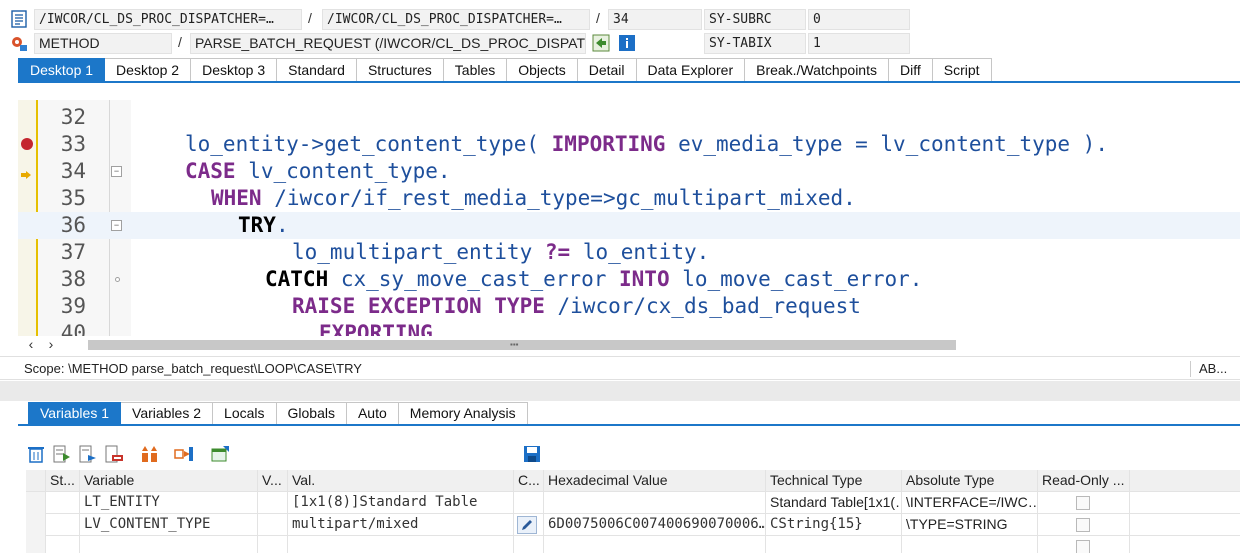 This screenshot has height=553, width=1240. What do you see at coordinates (167, 413) in the screenshot?
I see `tab-variables-2: Variables 2` at bounding box center [167, 413].